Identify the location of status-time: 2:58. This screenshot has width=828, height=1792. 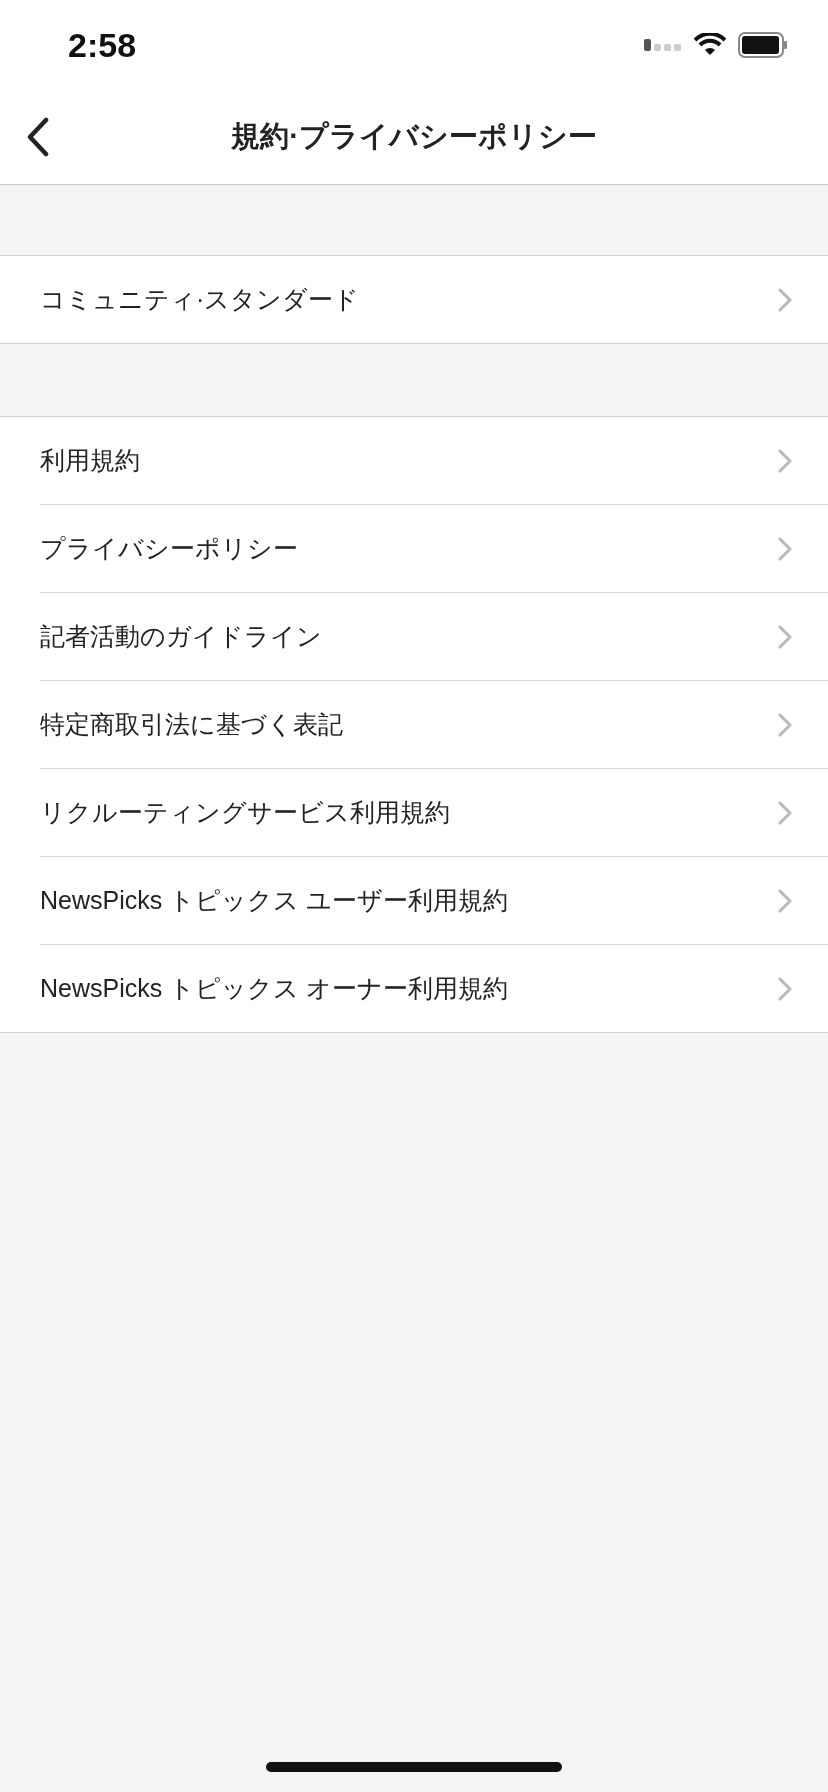
(102, 45).